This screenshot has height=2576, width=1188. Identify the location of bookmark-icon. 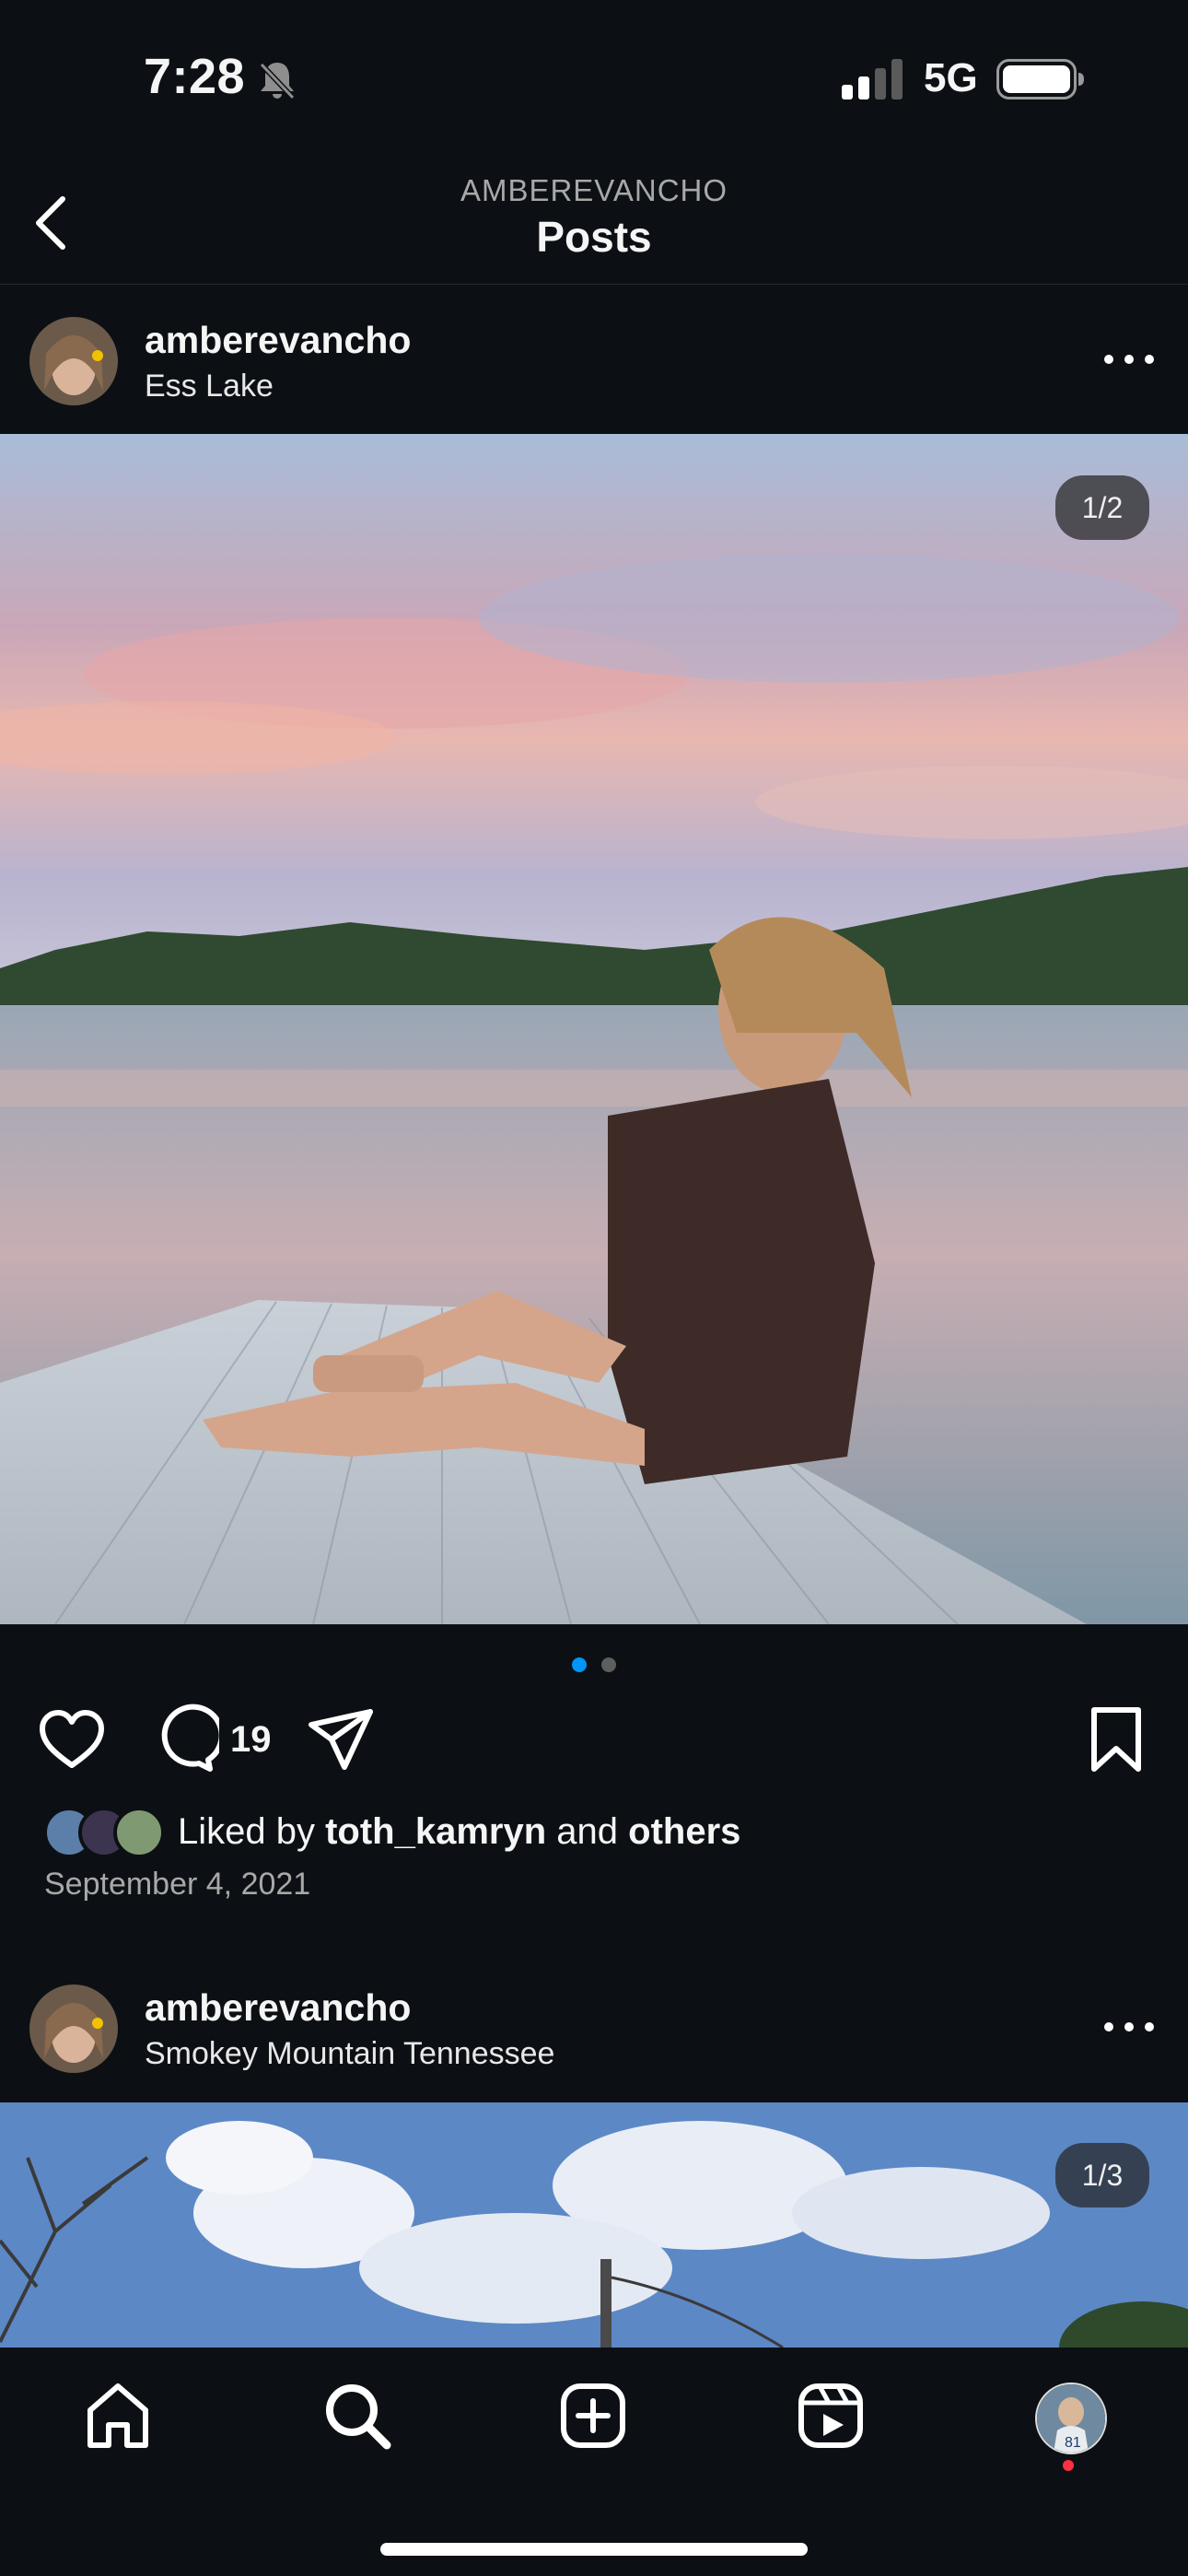
(1116, 1739).